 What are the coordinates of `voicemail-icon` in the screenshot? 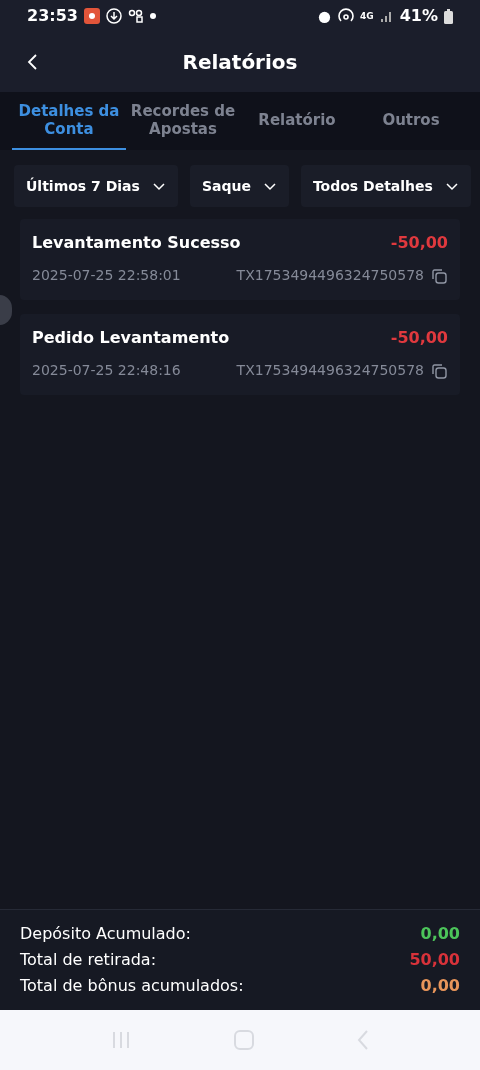 It's located at (135, 16).